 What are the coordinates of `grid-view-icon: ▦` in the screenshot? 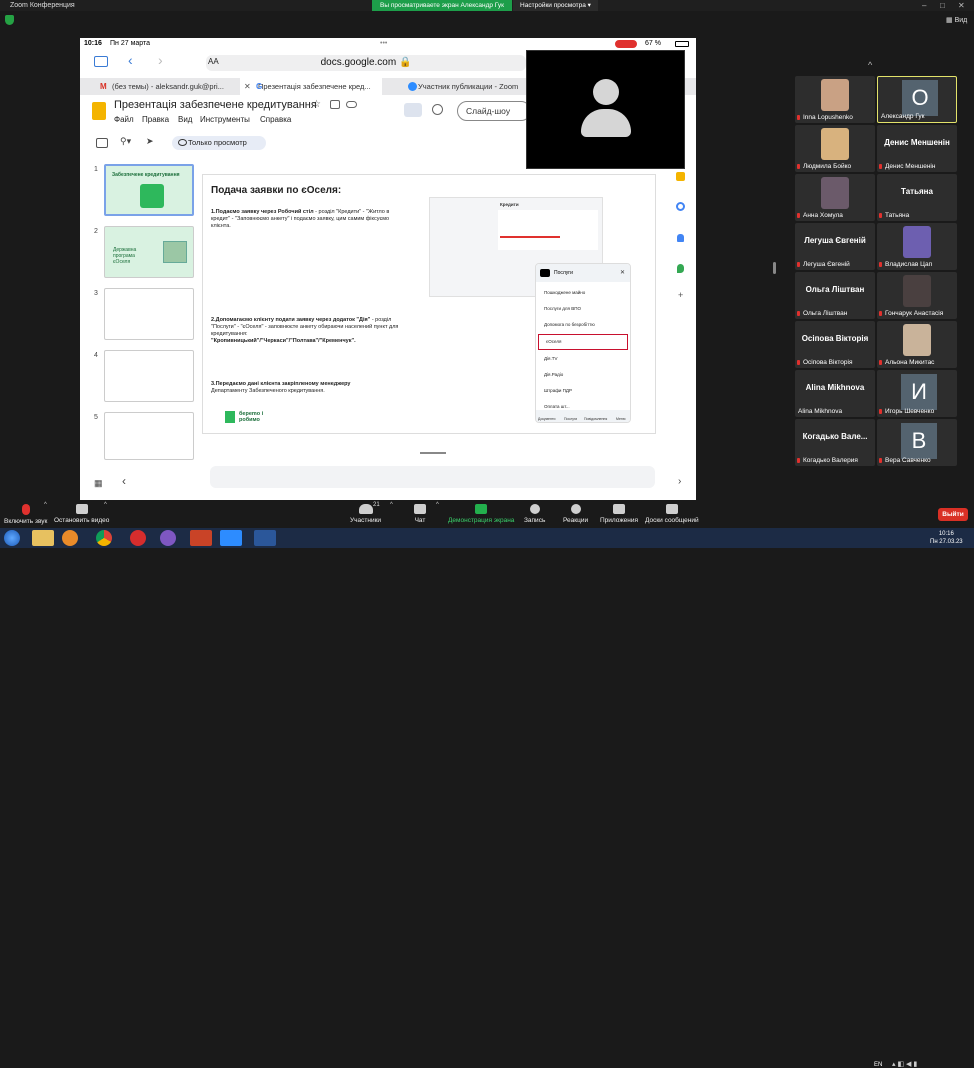 It's located at (98, 483).